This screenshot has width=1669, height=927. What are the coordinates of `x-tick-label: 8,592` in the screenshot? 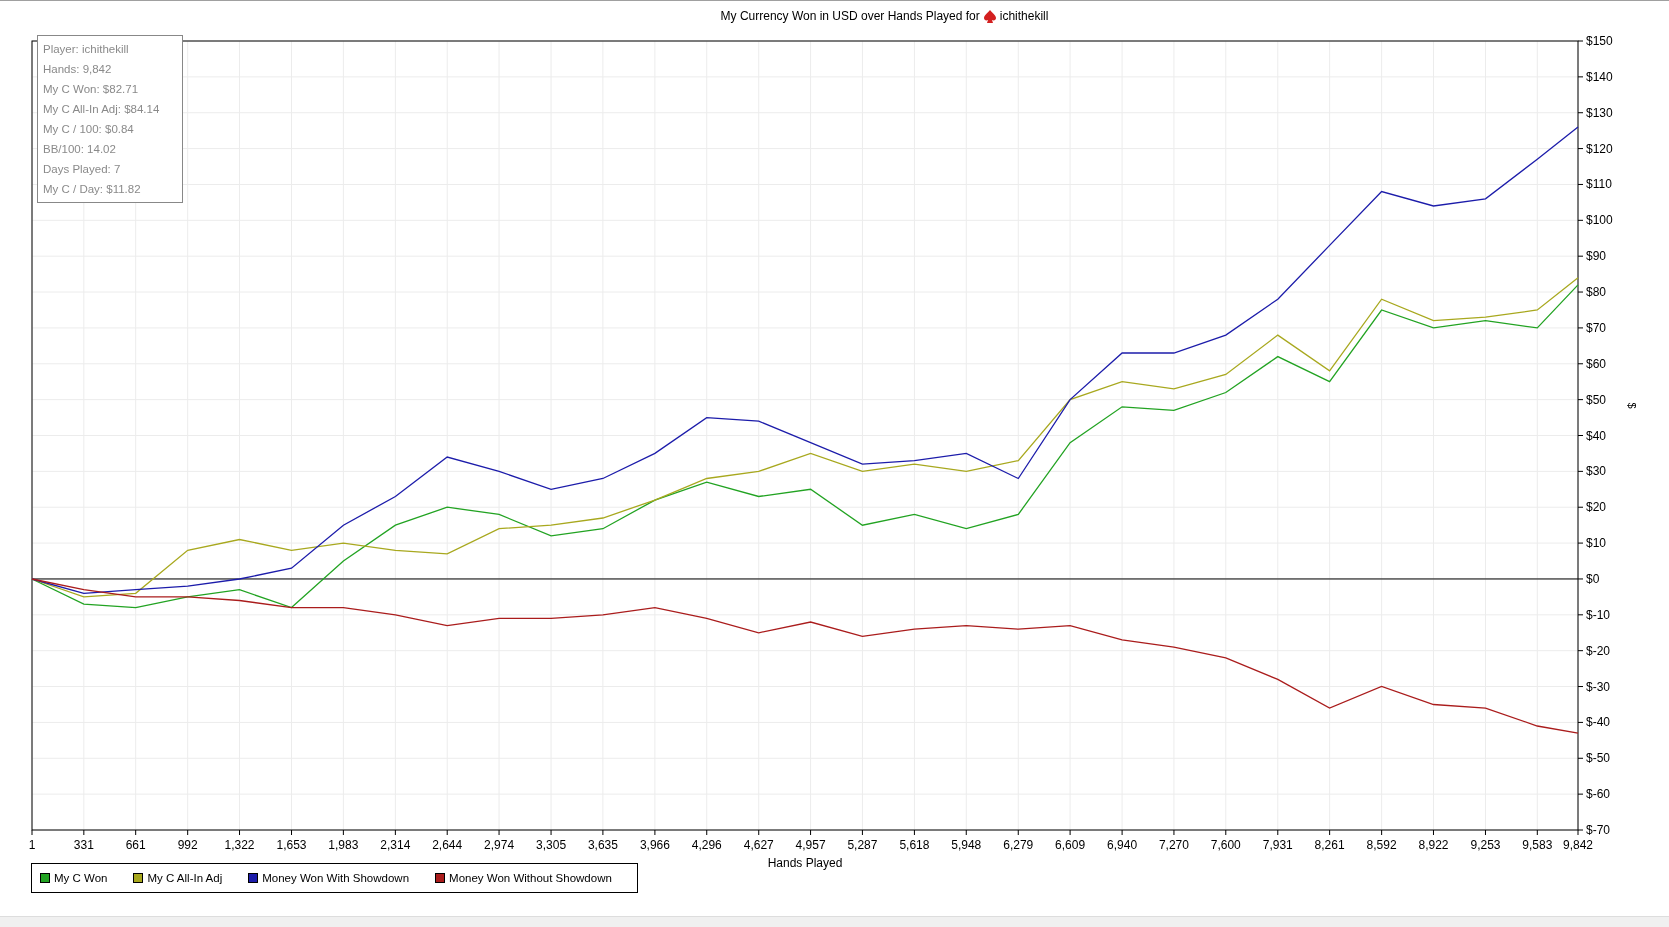 It's located at (1381, 845).